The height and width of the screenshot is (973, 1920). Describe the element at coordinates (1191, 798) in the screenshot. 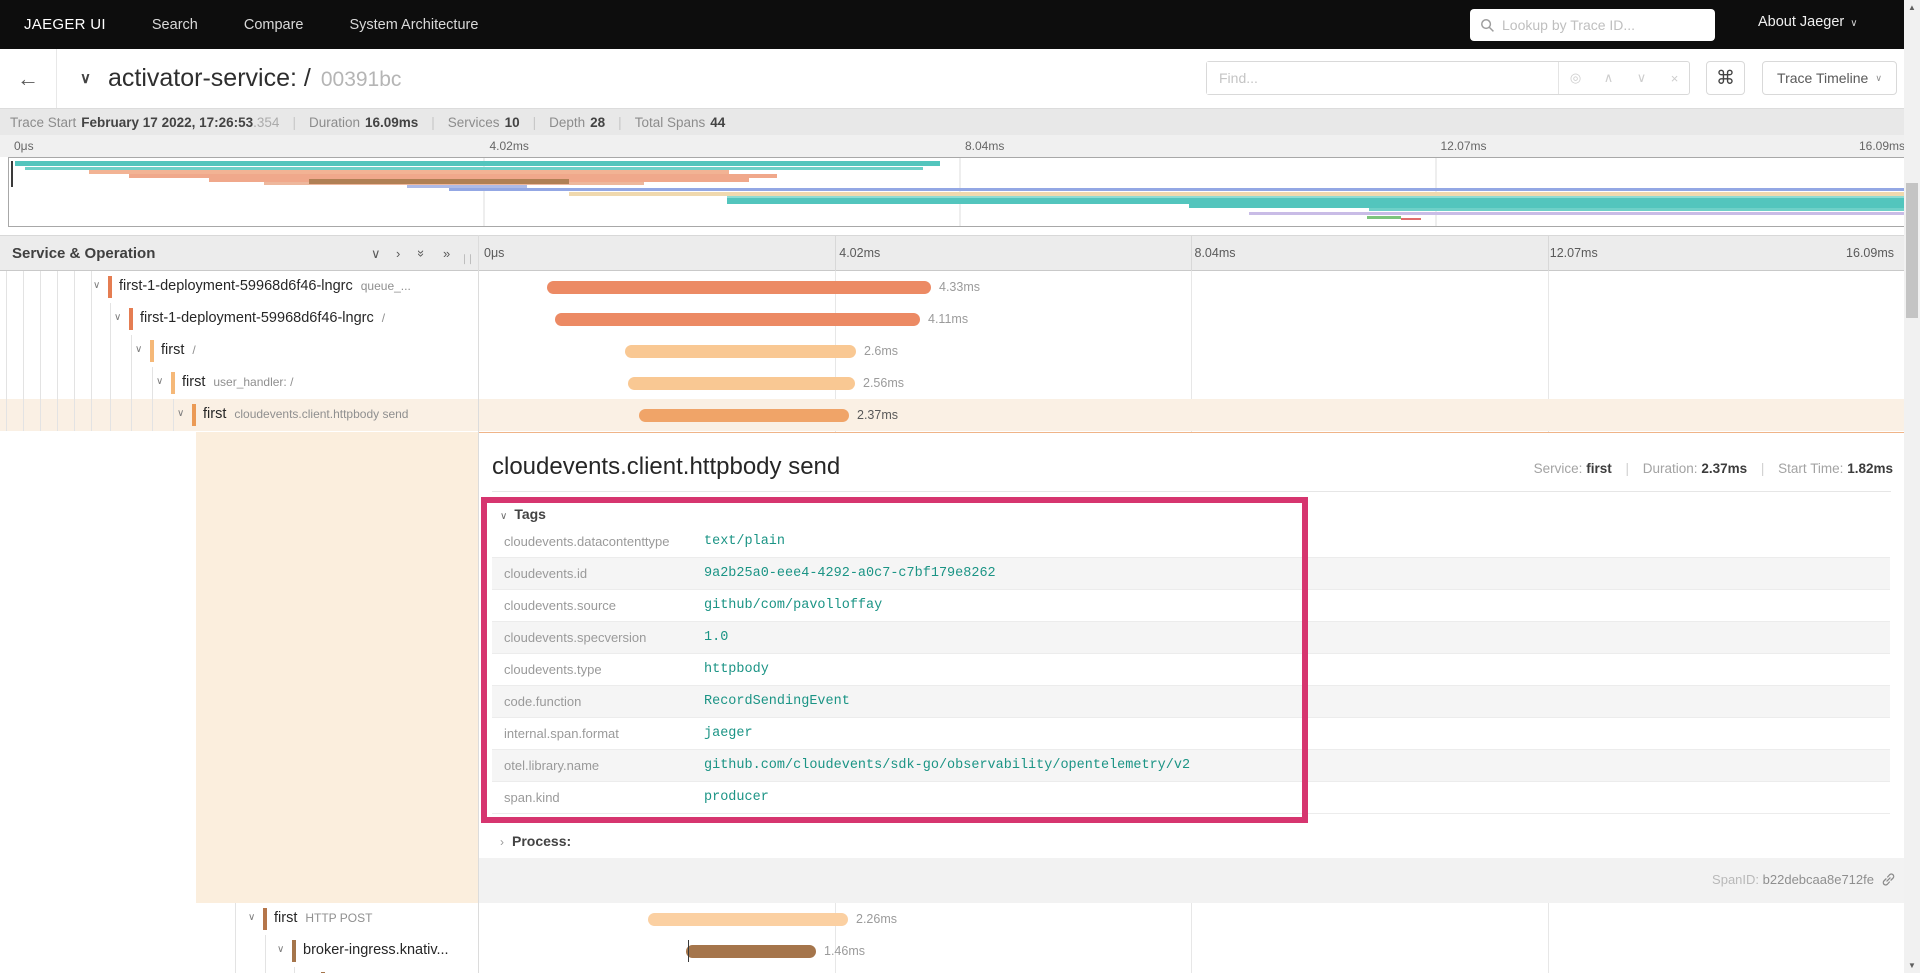

I see `tag-row: span.kind producer` at that location.